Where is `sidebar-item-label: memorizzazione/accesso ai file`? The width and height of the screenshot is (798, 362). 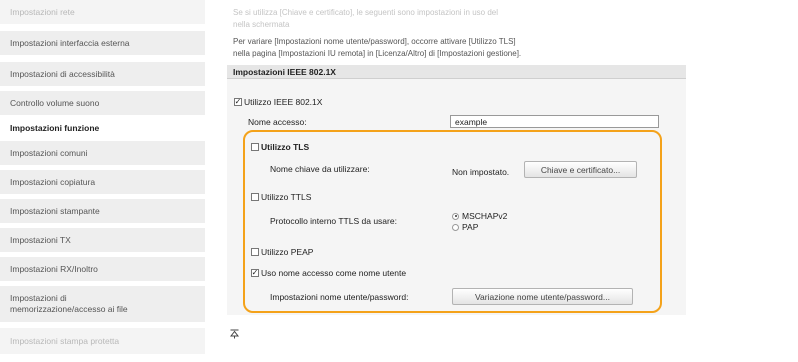 sidebar-item-label: memorizzazione/accesso ai file is located at coordinates (69, 309).